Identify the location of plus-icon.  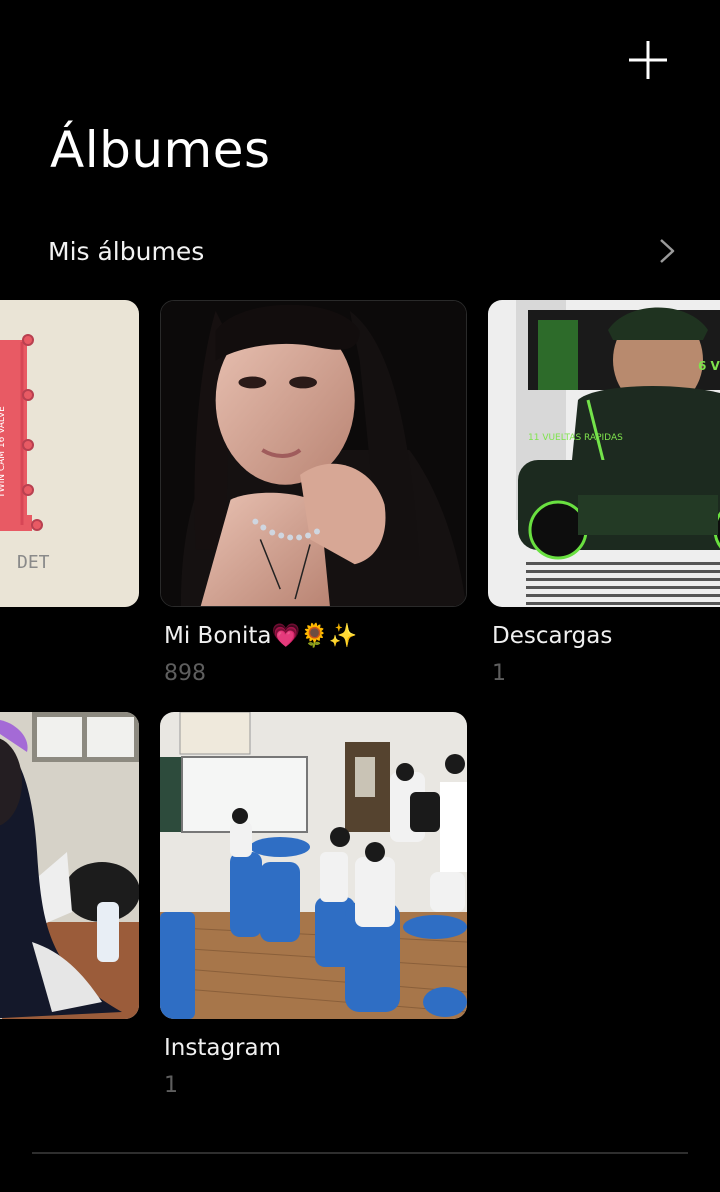
(648, 60).